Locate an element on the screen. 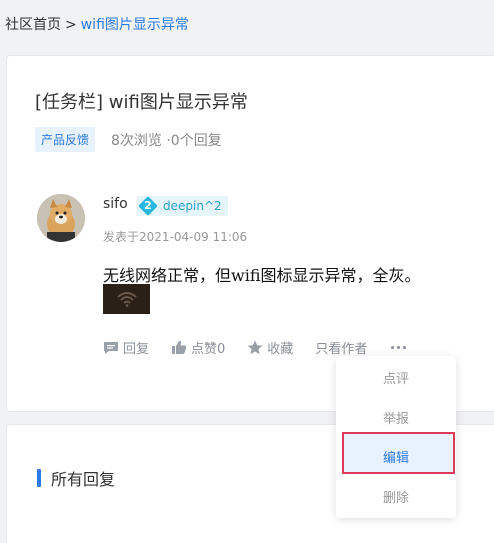 The height and width of the screenshot is (543, 494). post-time: 发表于2021-04-09 11:06 is located at coordinates (175, 237).